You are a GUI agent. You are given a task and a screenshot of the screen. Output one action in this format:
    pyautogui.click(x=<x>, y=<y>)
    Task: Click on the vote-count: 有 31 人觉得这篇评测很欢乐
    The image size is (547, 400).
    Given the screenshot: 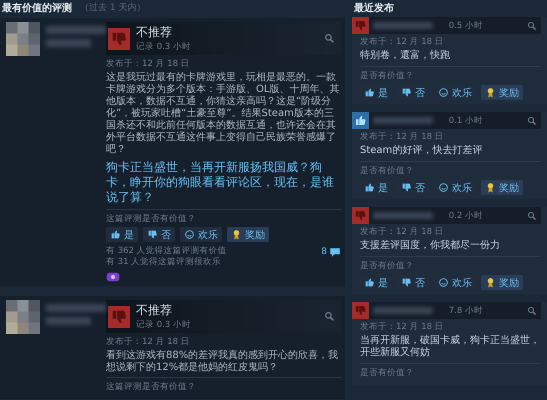 What is the action you would take?
    pyautogui.click(x=164, y=262)
    